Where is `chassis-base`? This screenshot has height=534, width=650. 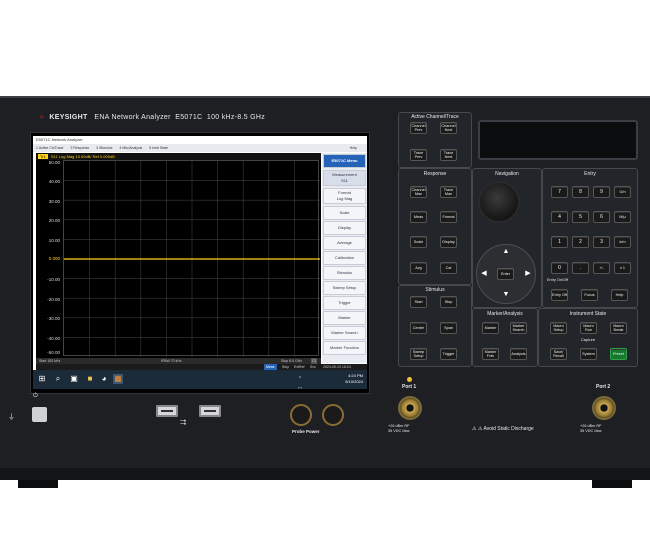 chassis-base is located at coordinates (325, 474).